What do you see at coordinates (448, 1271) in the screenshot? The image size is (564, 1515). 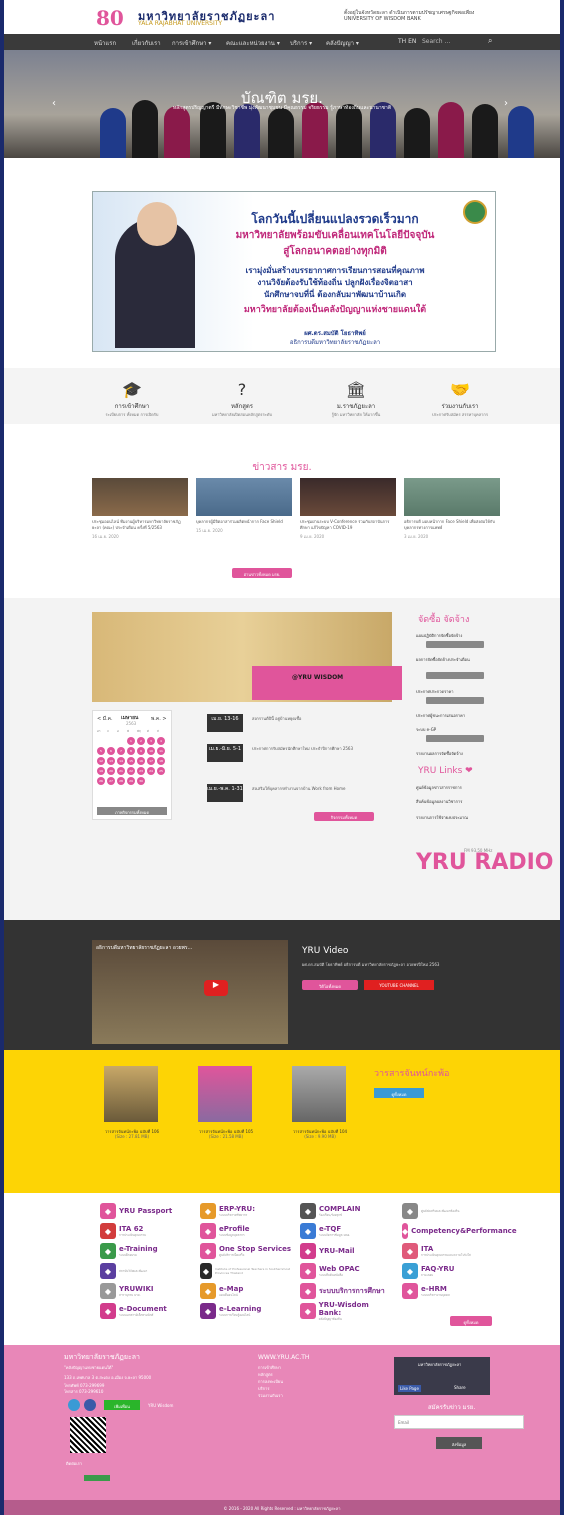 I see `service-link: ◆ FAQ-YRU ถาม-ตอบ` at bounding box center [448, 1271].